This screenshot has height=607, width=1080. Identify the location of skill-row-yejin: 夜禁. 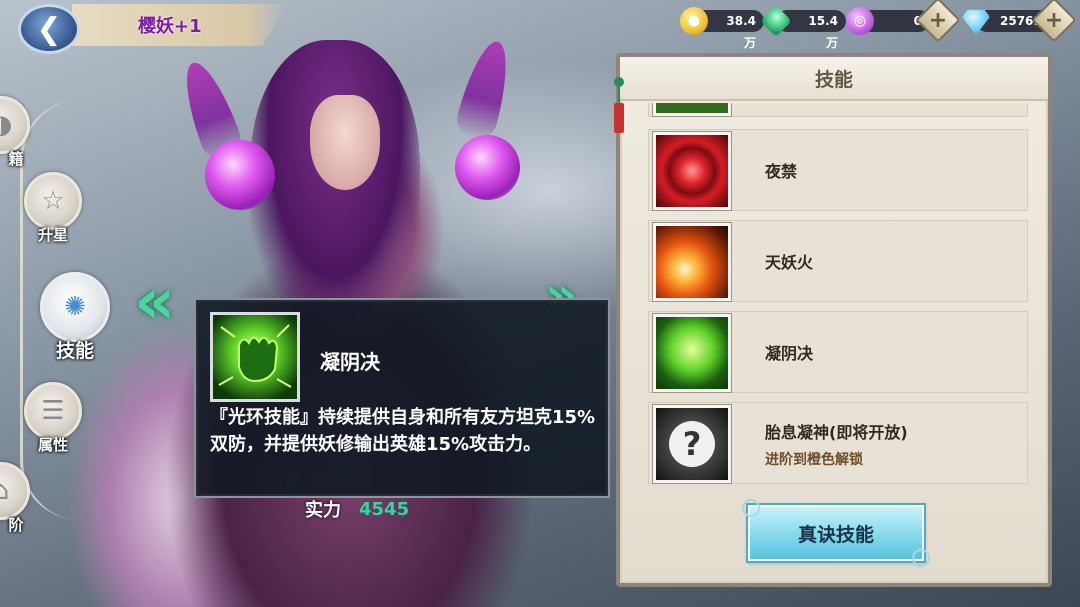
(838, 170).